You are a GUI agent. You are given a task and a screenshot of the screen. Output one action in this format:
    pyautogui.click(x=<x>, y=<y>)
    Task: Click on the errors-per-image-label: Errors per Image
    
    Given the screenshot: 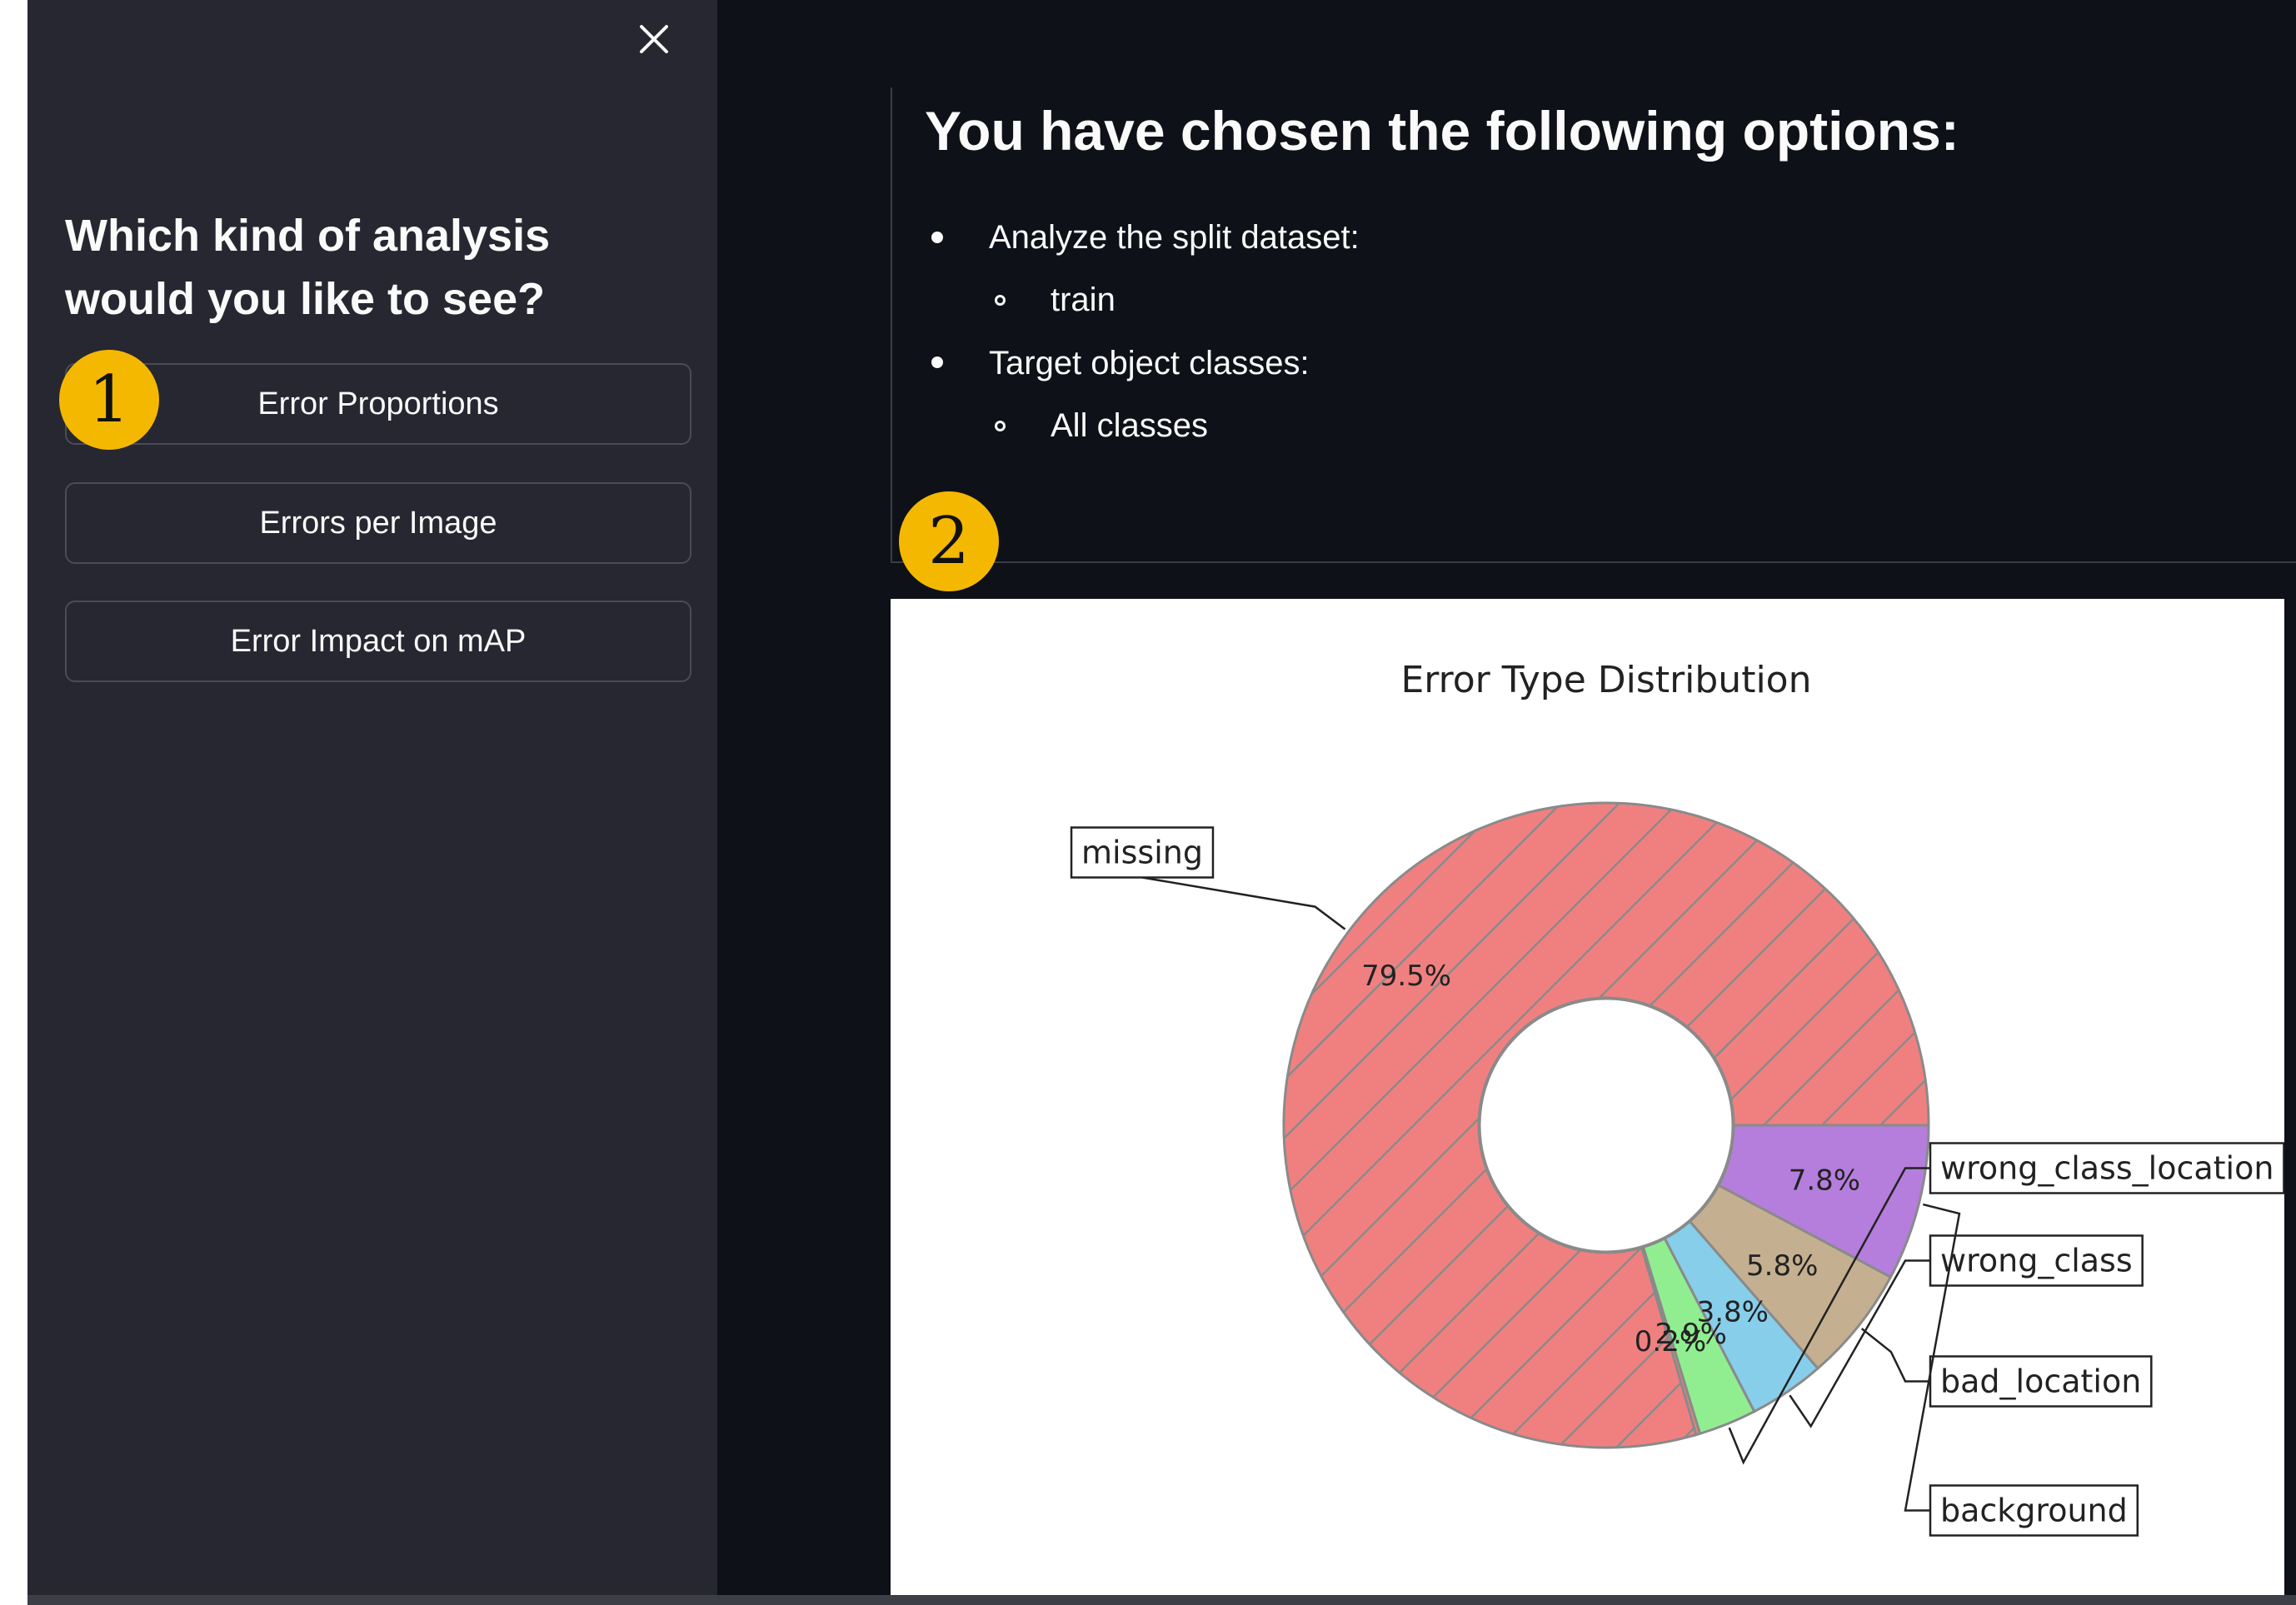 What is the action you would take?
    pyautogui.click(x=378, y=523)
    